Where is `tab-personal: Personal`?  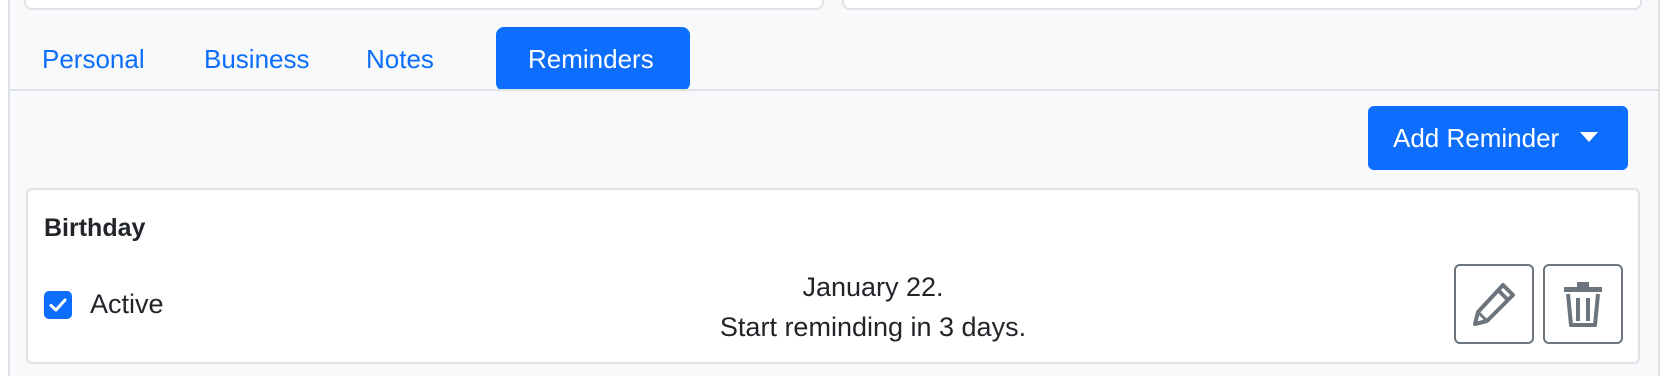
tab-personal: Personal is located at coordinates (93, 59).